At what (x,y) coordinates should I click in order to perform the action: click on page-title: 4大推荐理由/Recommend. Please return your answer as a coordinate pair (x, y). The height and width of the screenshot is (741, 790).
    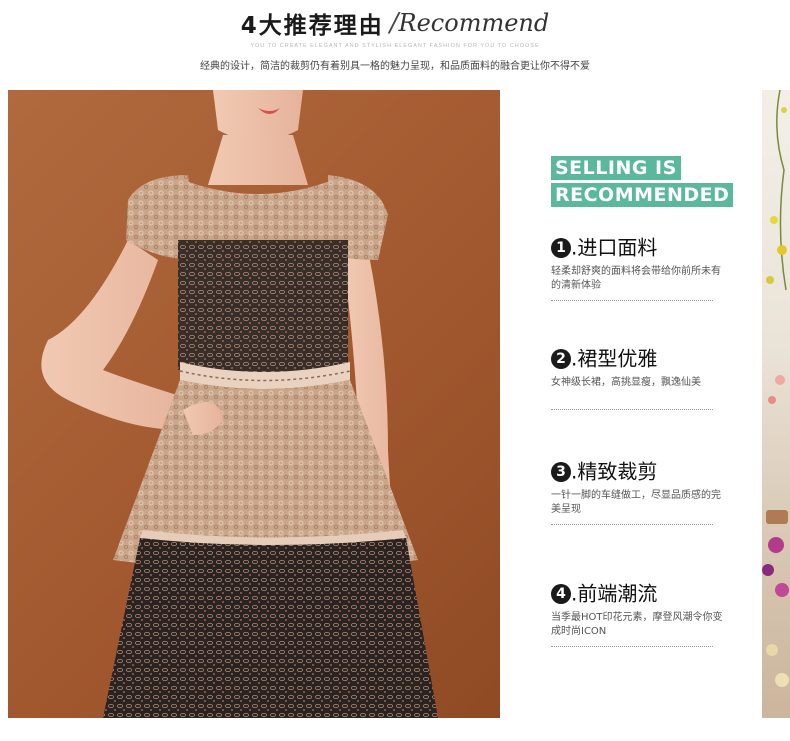
    Looking at the image, I should click on (395, 23).